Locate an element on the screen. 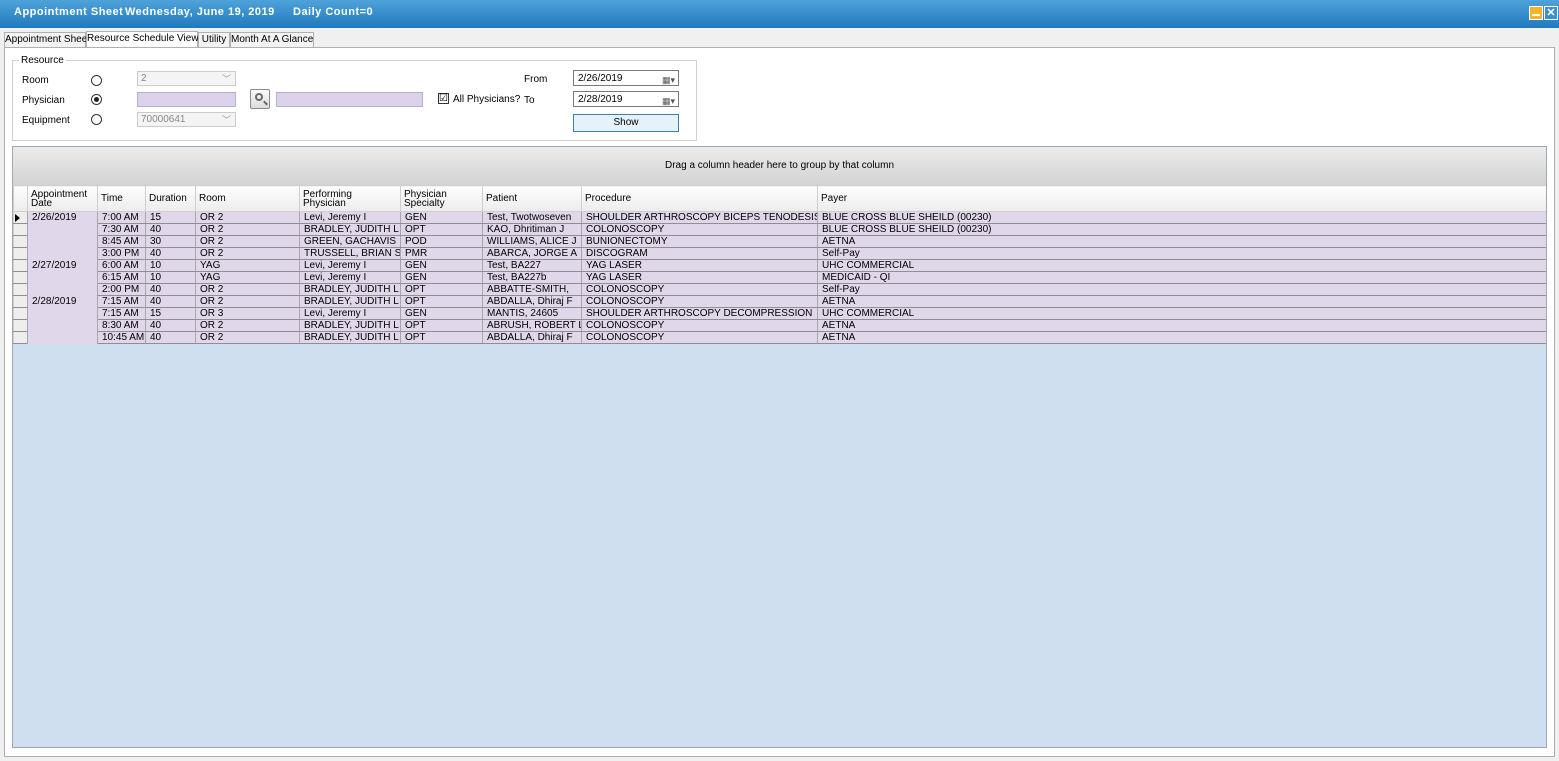 The image size is (1559, 761). time-cell: 2:00 PM is located at coordinates (121, 289).